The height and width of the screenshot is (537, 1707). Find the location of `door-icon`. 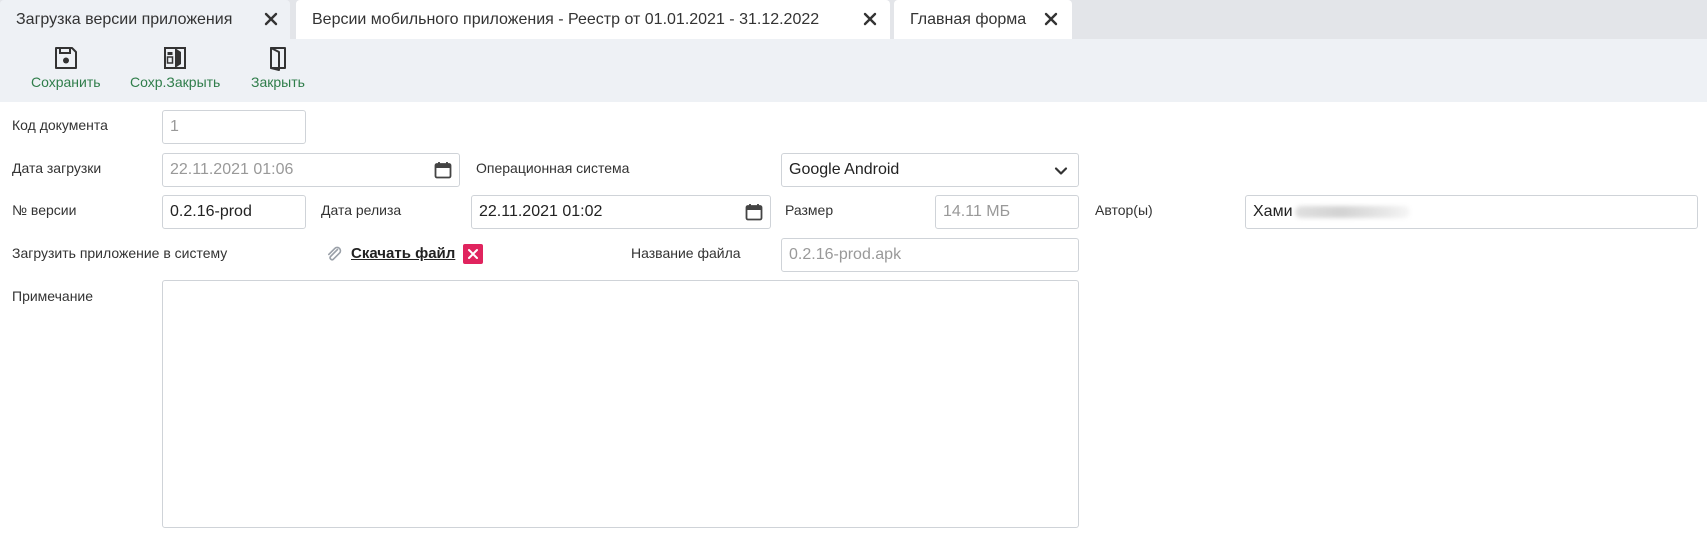

door-icon is located at coordinates (277, 59).